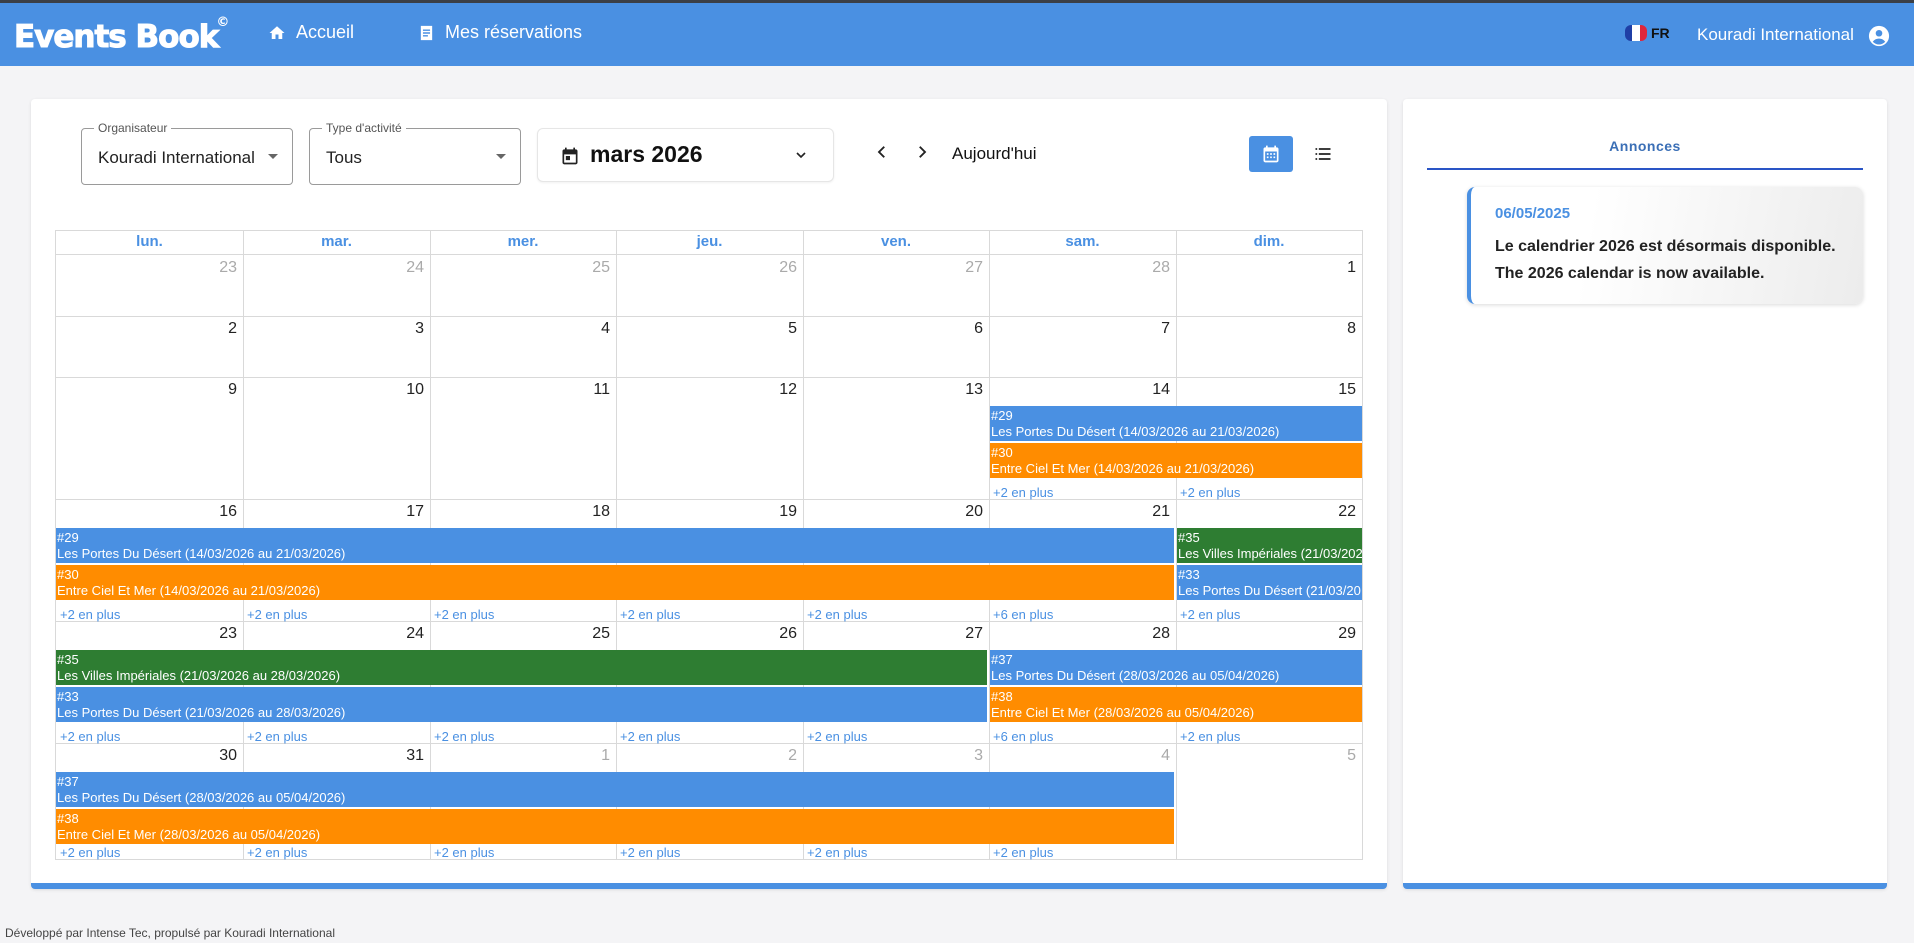  I want to click on activity-type-select: Type d'activité Tous, so click(415, 153).